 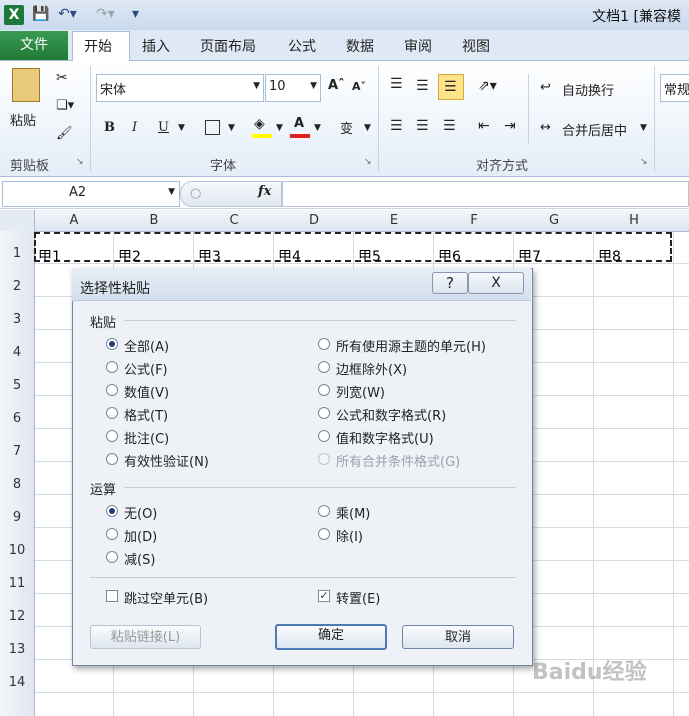 I want to click on cell-b1: 甲2, so click(x=129, y=256).